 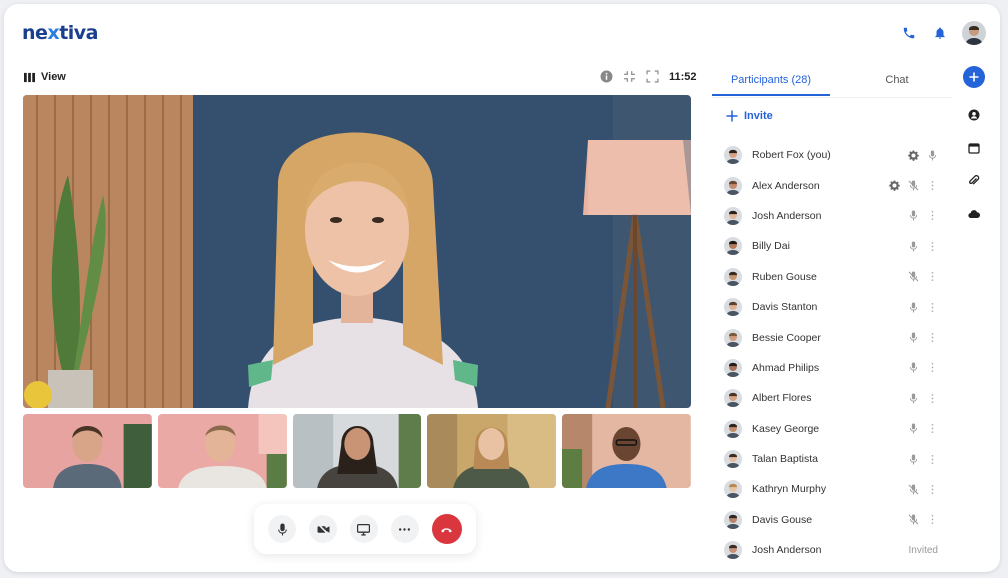 I want to click on view-selector: View, so click(x=45, y=77).